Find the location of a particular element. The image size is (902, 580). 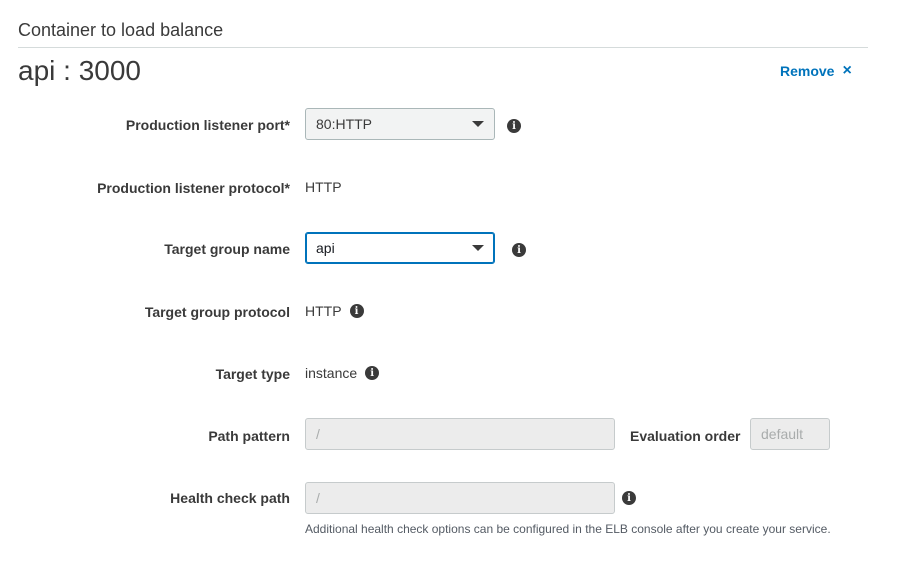

target-type-row: instance i is located at coordinates (342, 373).